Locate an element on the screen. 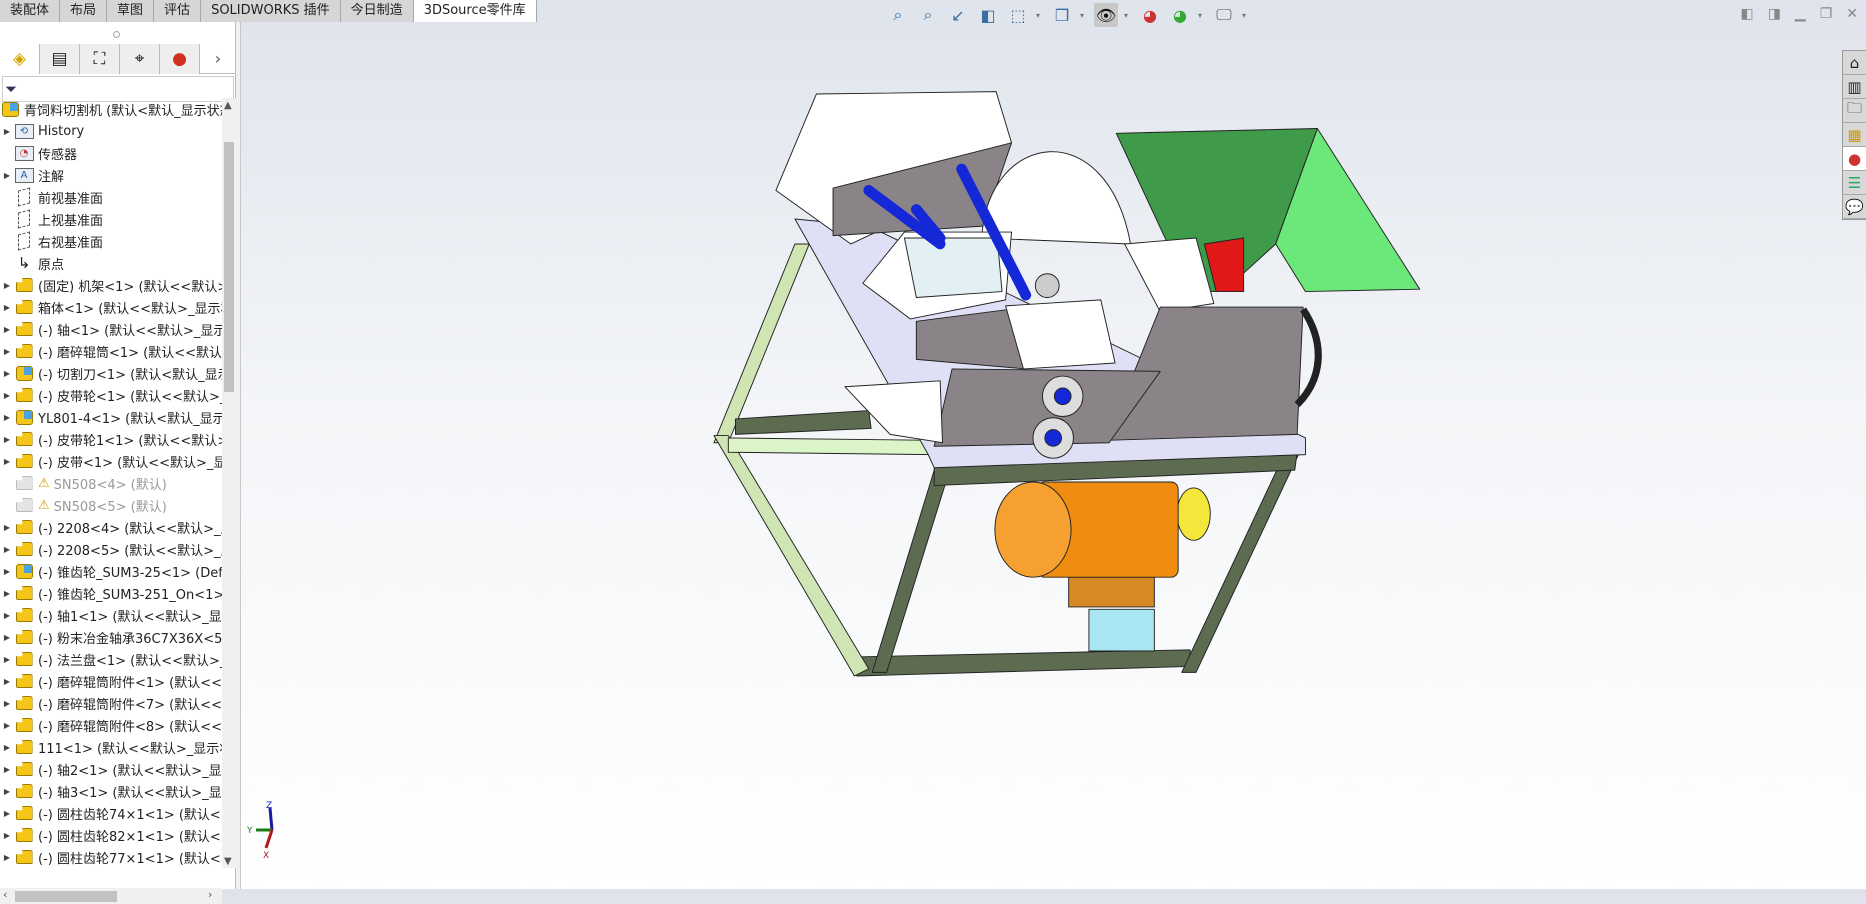 This screenshot has height=904, width=1866. previous-view-icon: ↙ is located at coordinates (958, 15).